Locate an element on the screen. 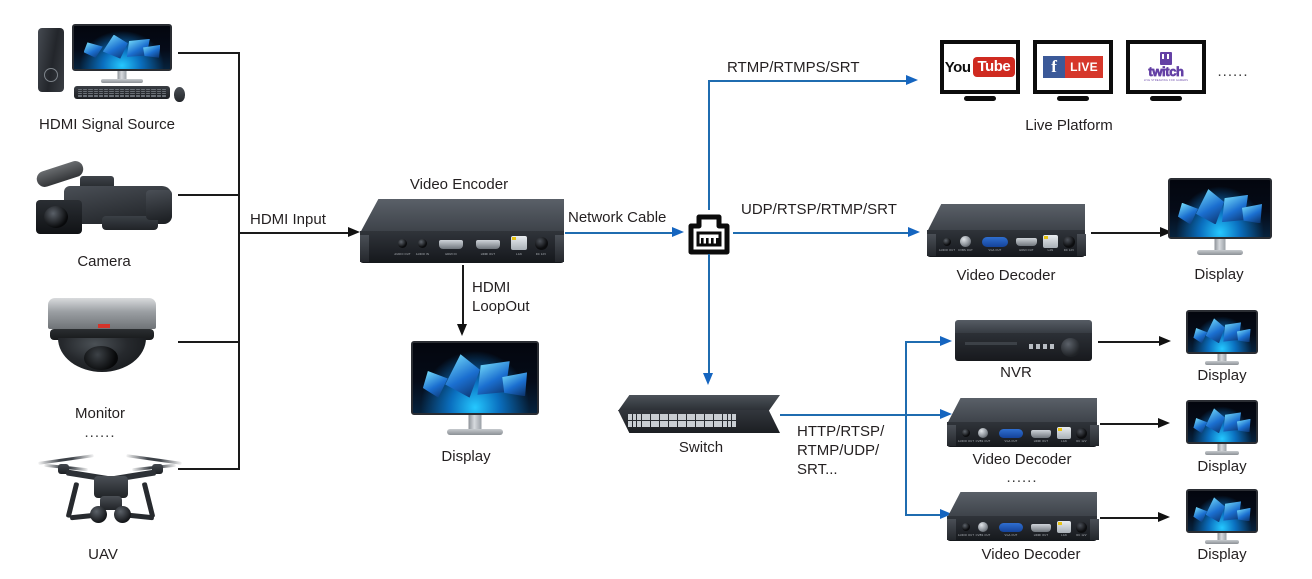  arrowhead-hdmi-input is located at coordinates (354, 232).